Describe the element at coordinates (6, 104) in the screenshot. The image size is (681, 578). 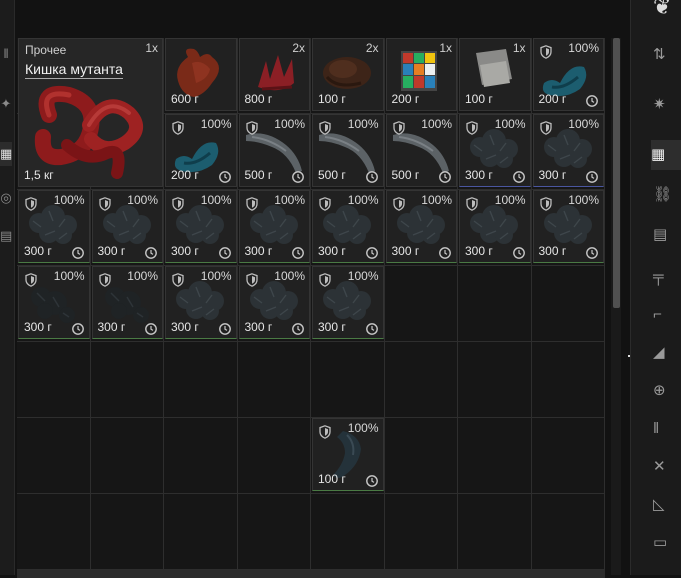
I see `star-icon: ✦` at that location.